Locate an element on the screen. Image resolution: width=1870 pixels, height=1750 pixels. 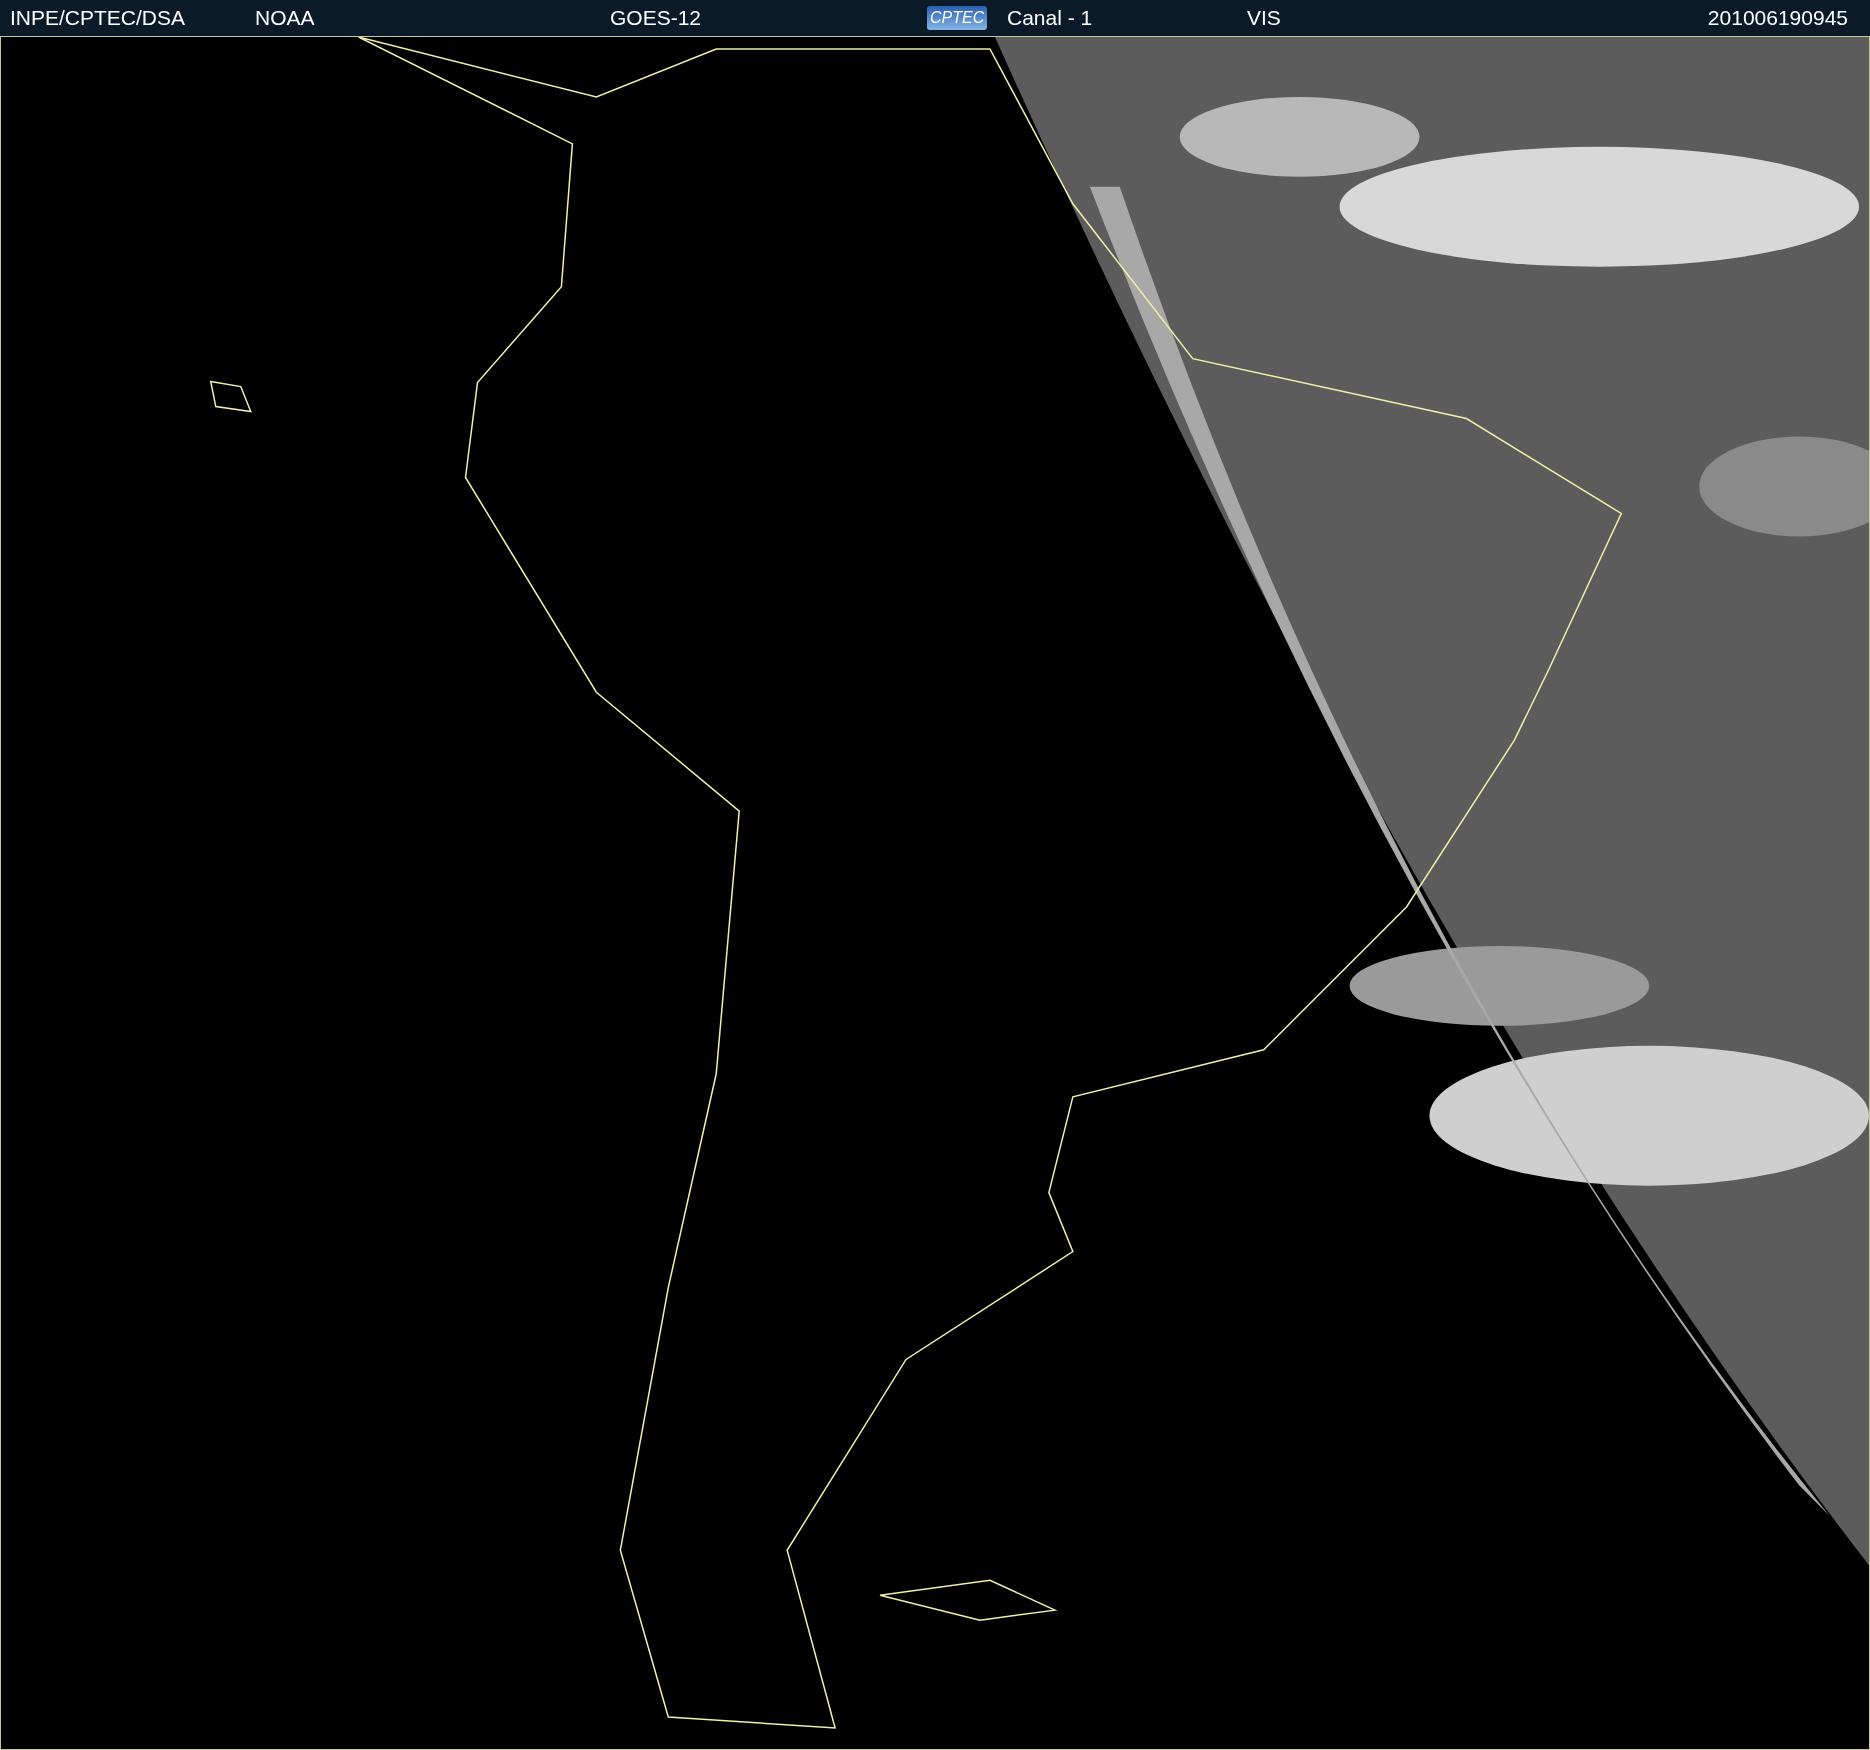
header-label: 201006190945 is located at coordinates (1778, 18).